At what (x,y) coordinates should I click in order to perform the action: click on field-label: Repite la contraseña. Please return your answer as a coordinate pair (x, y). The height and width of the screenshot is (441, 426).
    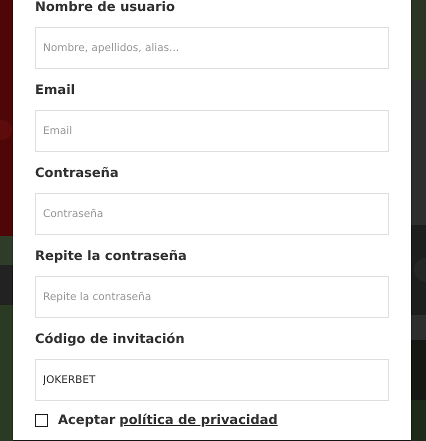
    Looking at the image, I should click on (111, 257).